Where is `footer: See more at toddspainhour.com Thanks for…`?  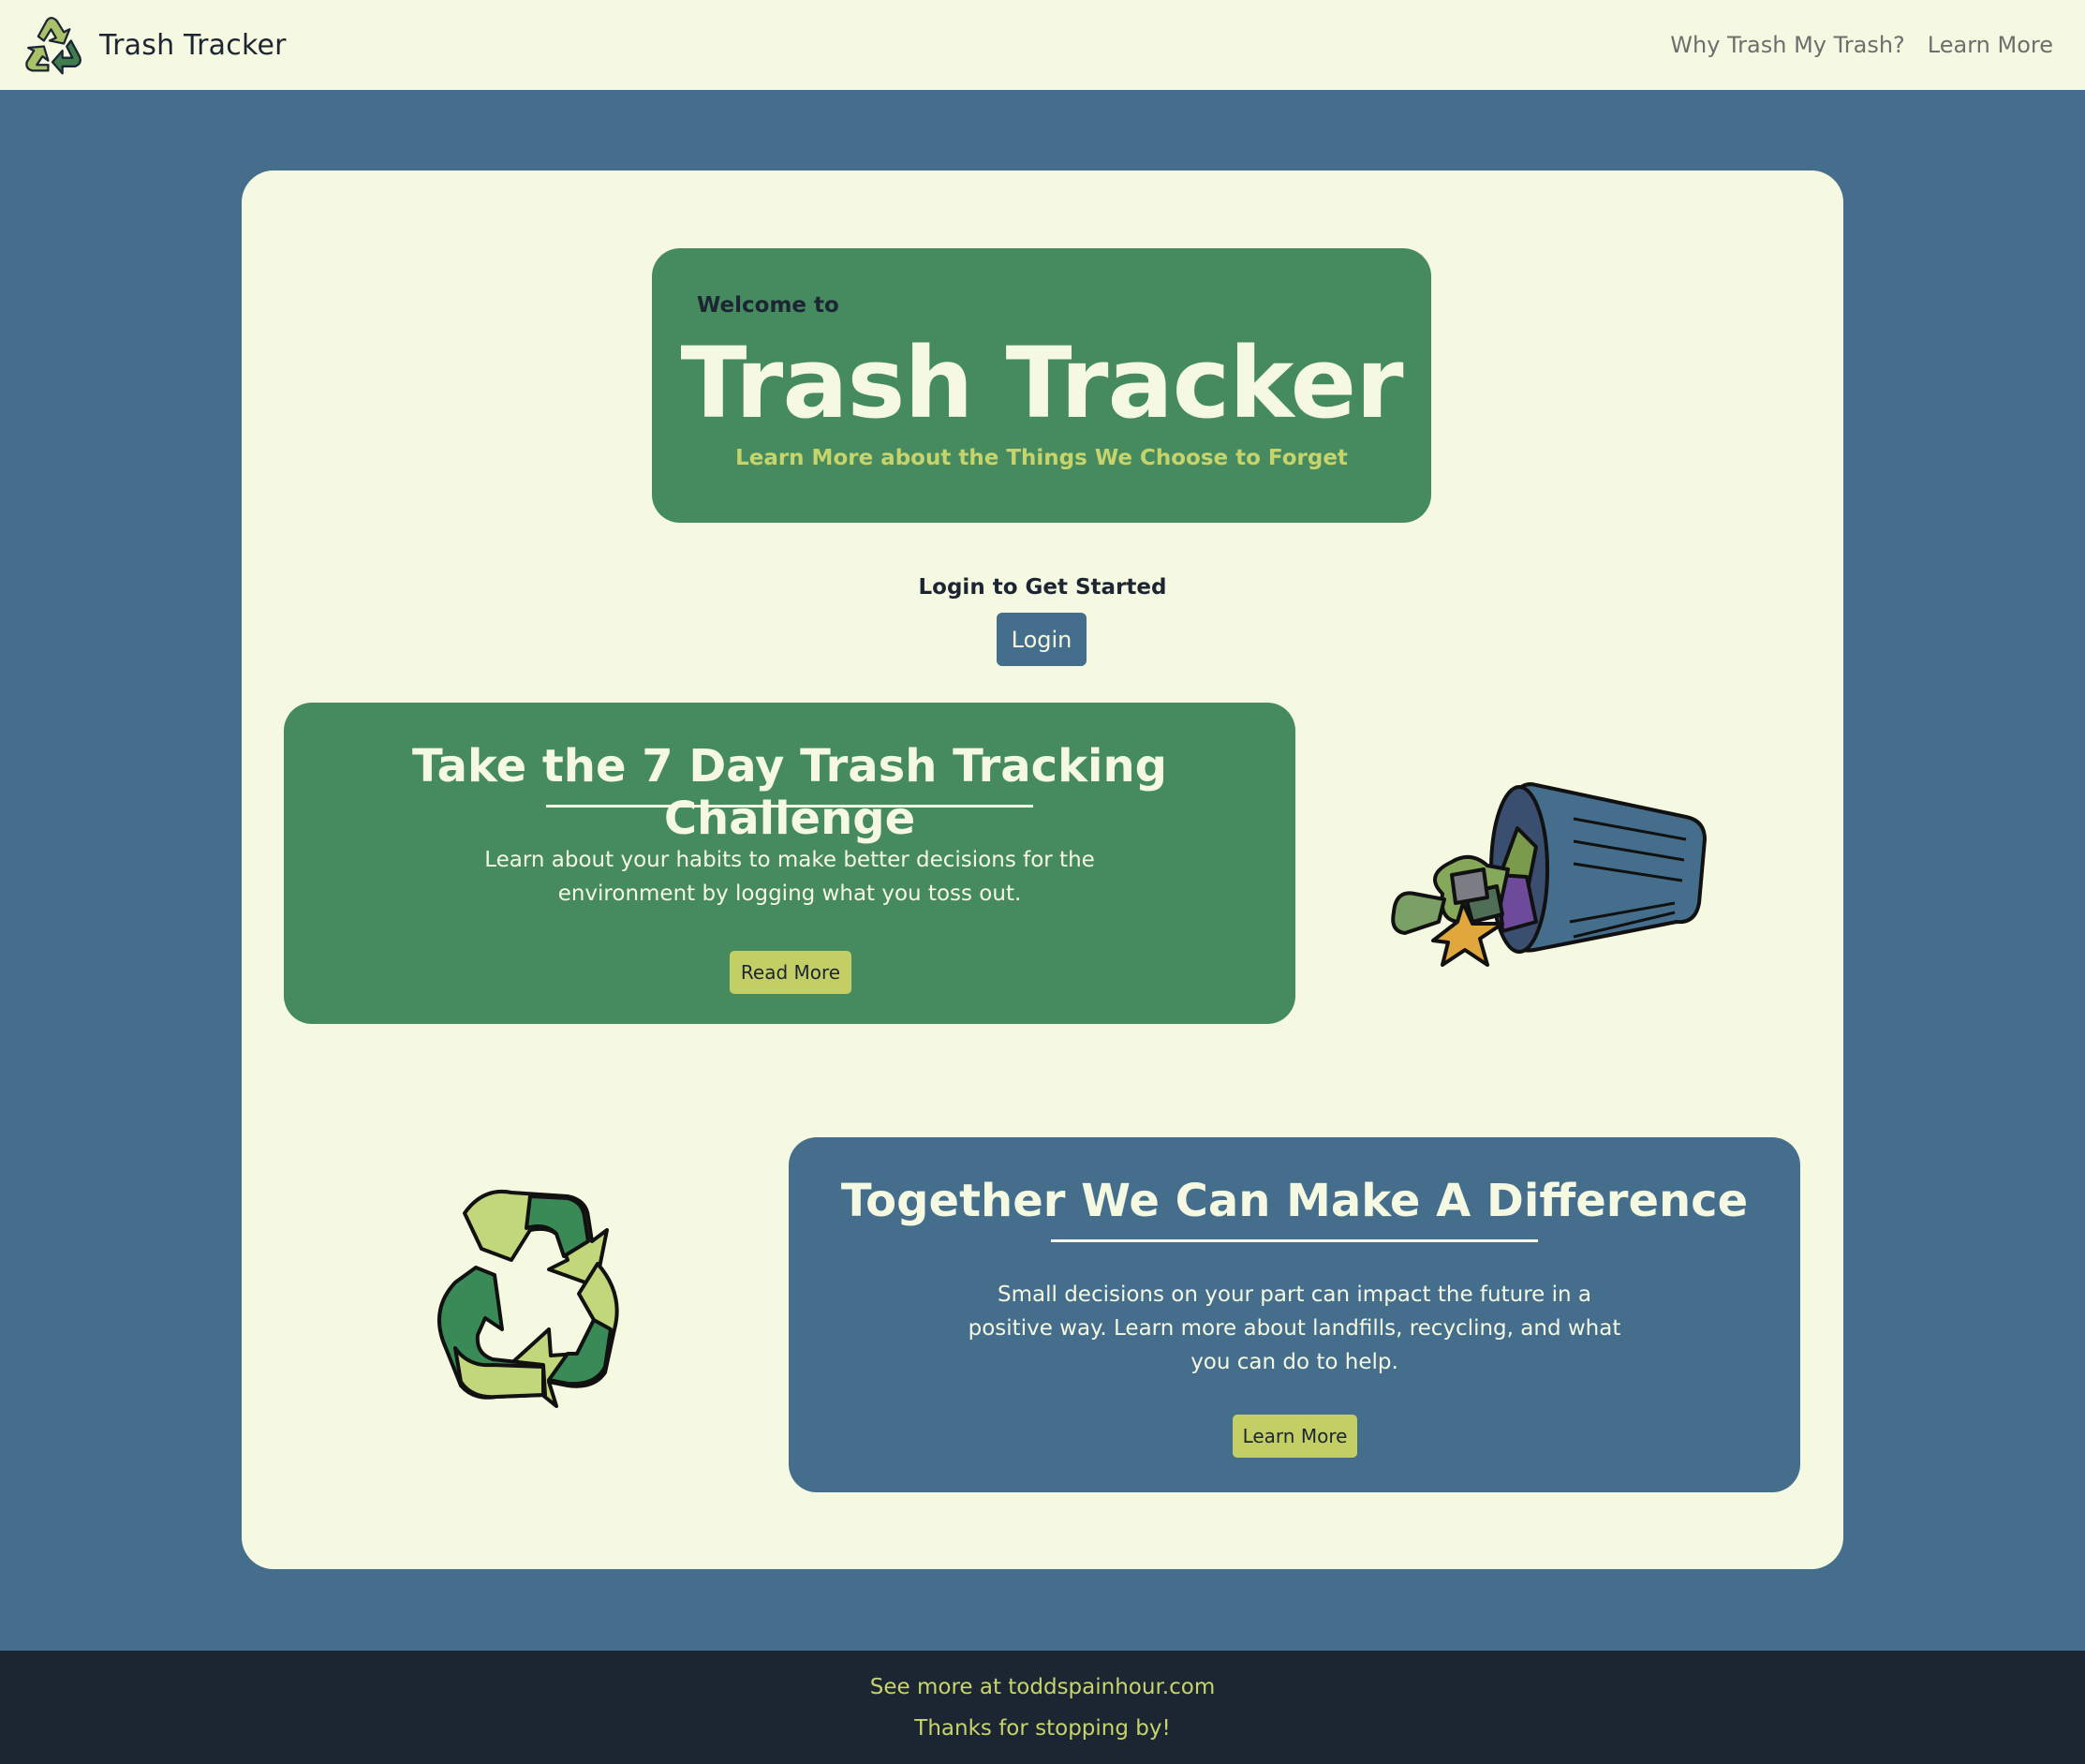
footer: See more at toddspainhour.com Thanks for… is located at coordinates (1042, 1707).